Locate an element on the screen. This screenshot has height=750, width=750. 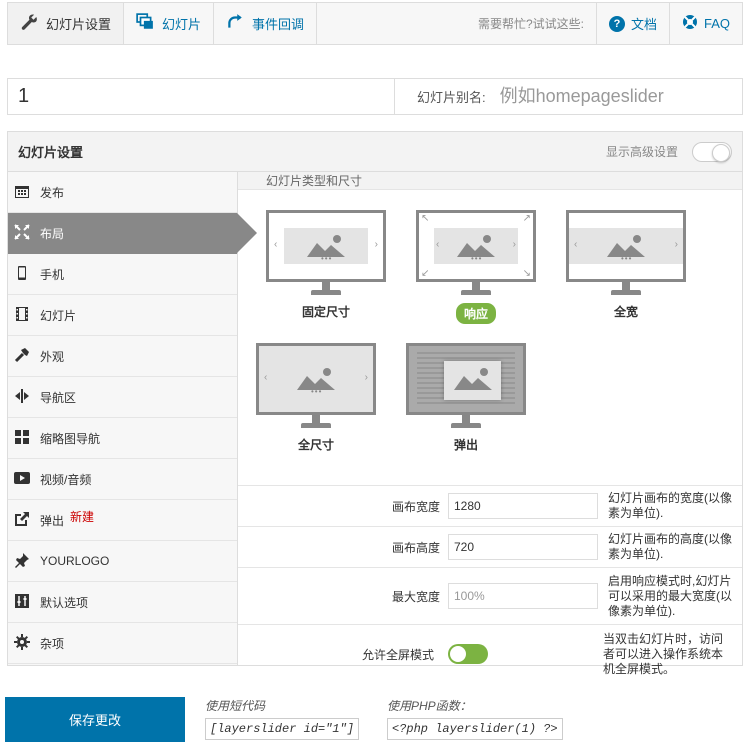
canvas-width-label: 画布宽度 is located at coordinates (415, 506).